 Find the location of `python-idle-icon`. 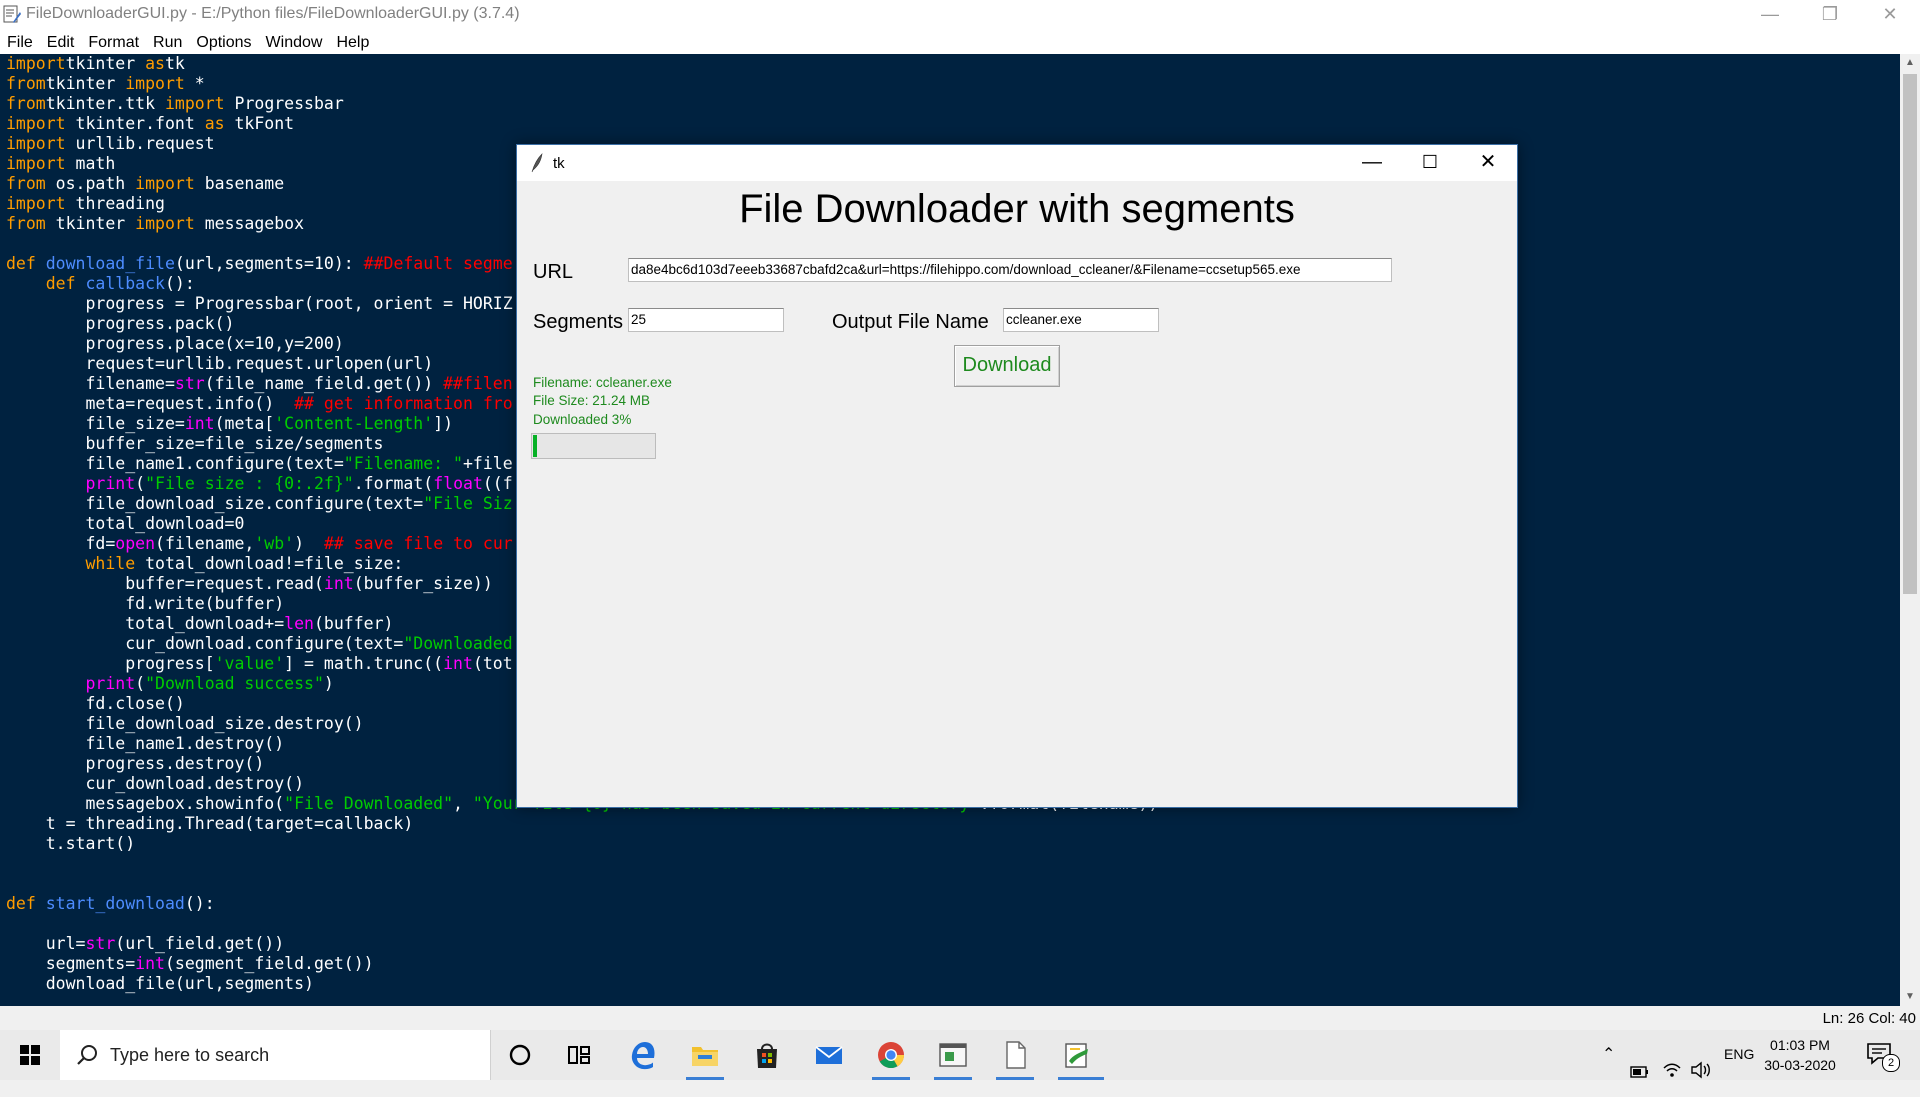

python-idle-icon is located at coordinates (1077, 1055).